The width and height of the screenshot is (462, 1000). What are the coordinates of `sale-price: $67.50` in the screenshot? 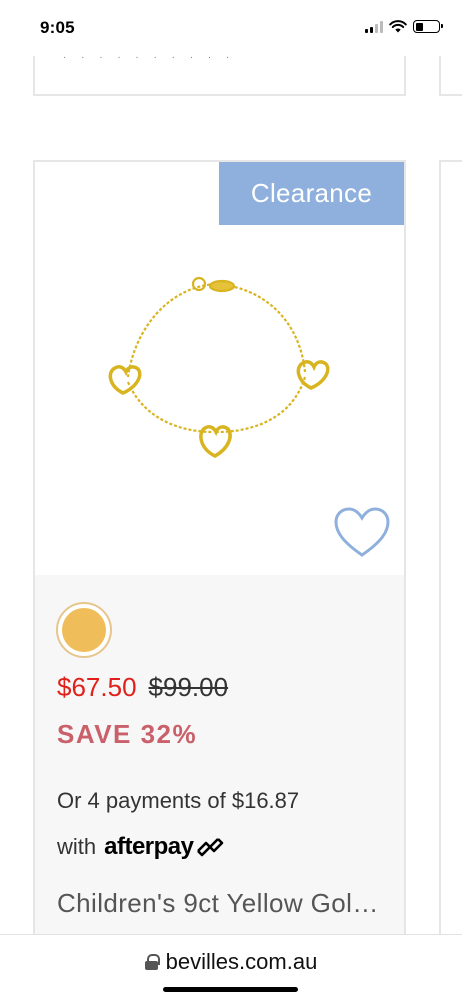 It's located at (97, 687).